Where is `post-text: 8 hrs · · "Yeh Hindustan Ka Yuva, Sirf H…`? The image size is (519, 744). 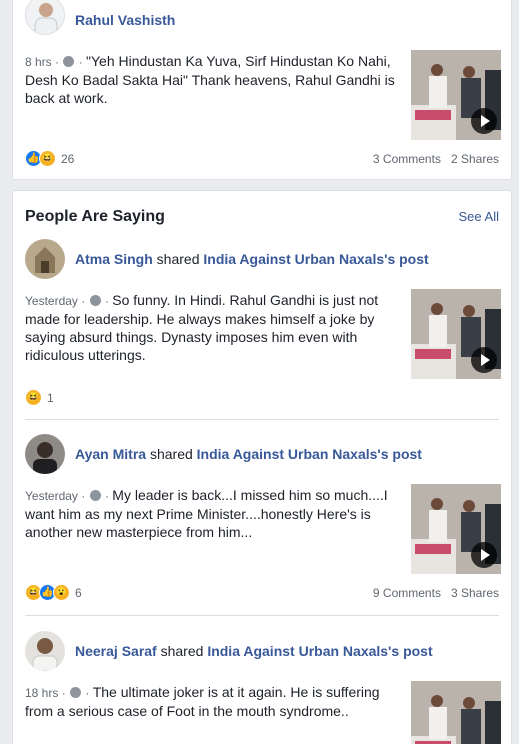
post-text: 8 hrs · · "Yeh Hindustan Ka Yuva, Sirf H… is located at coordinates (210, 79).